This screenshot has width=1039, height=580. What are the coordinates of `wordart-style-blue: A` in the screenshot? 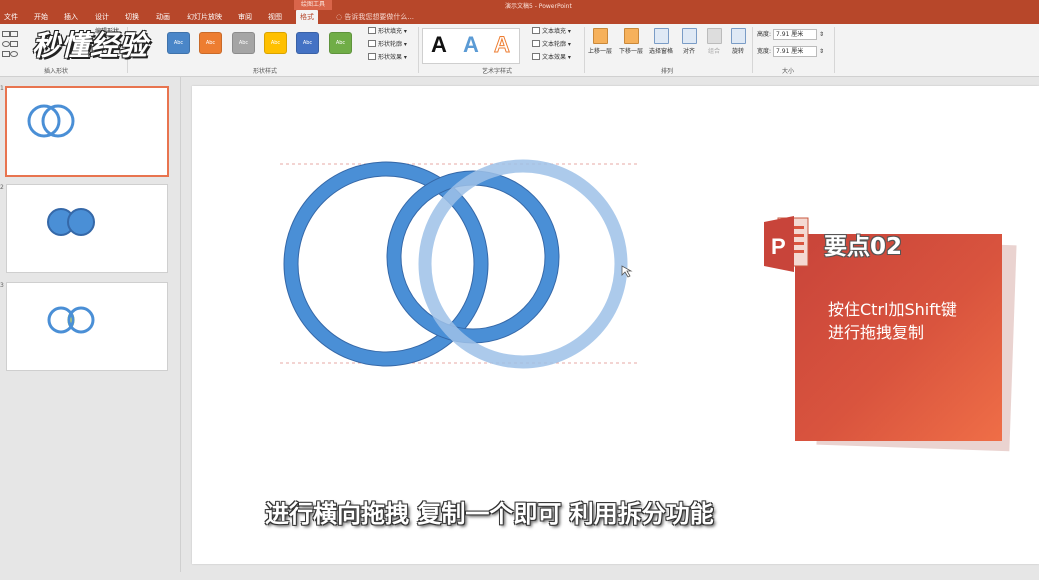 It's located at (471, 45).